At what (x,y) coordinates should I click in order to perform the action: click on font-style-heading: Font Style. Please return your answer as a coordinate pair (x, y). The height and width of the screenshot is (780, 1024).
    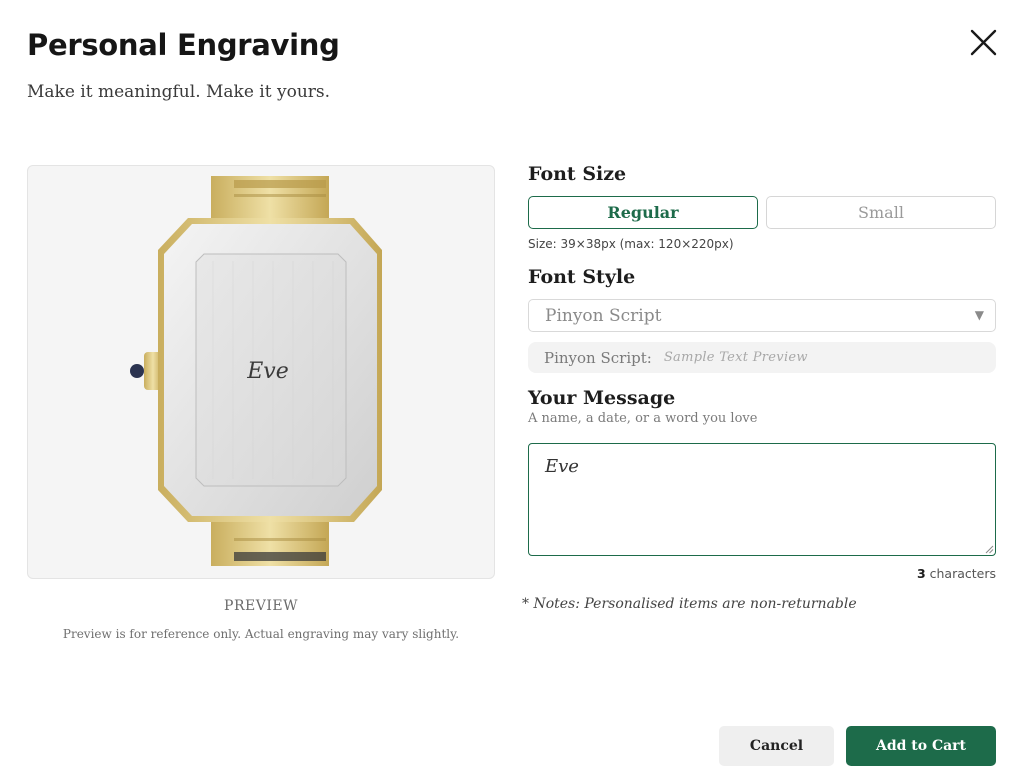
    Looking at the image, I should click on (582, 277).